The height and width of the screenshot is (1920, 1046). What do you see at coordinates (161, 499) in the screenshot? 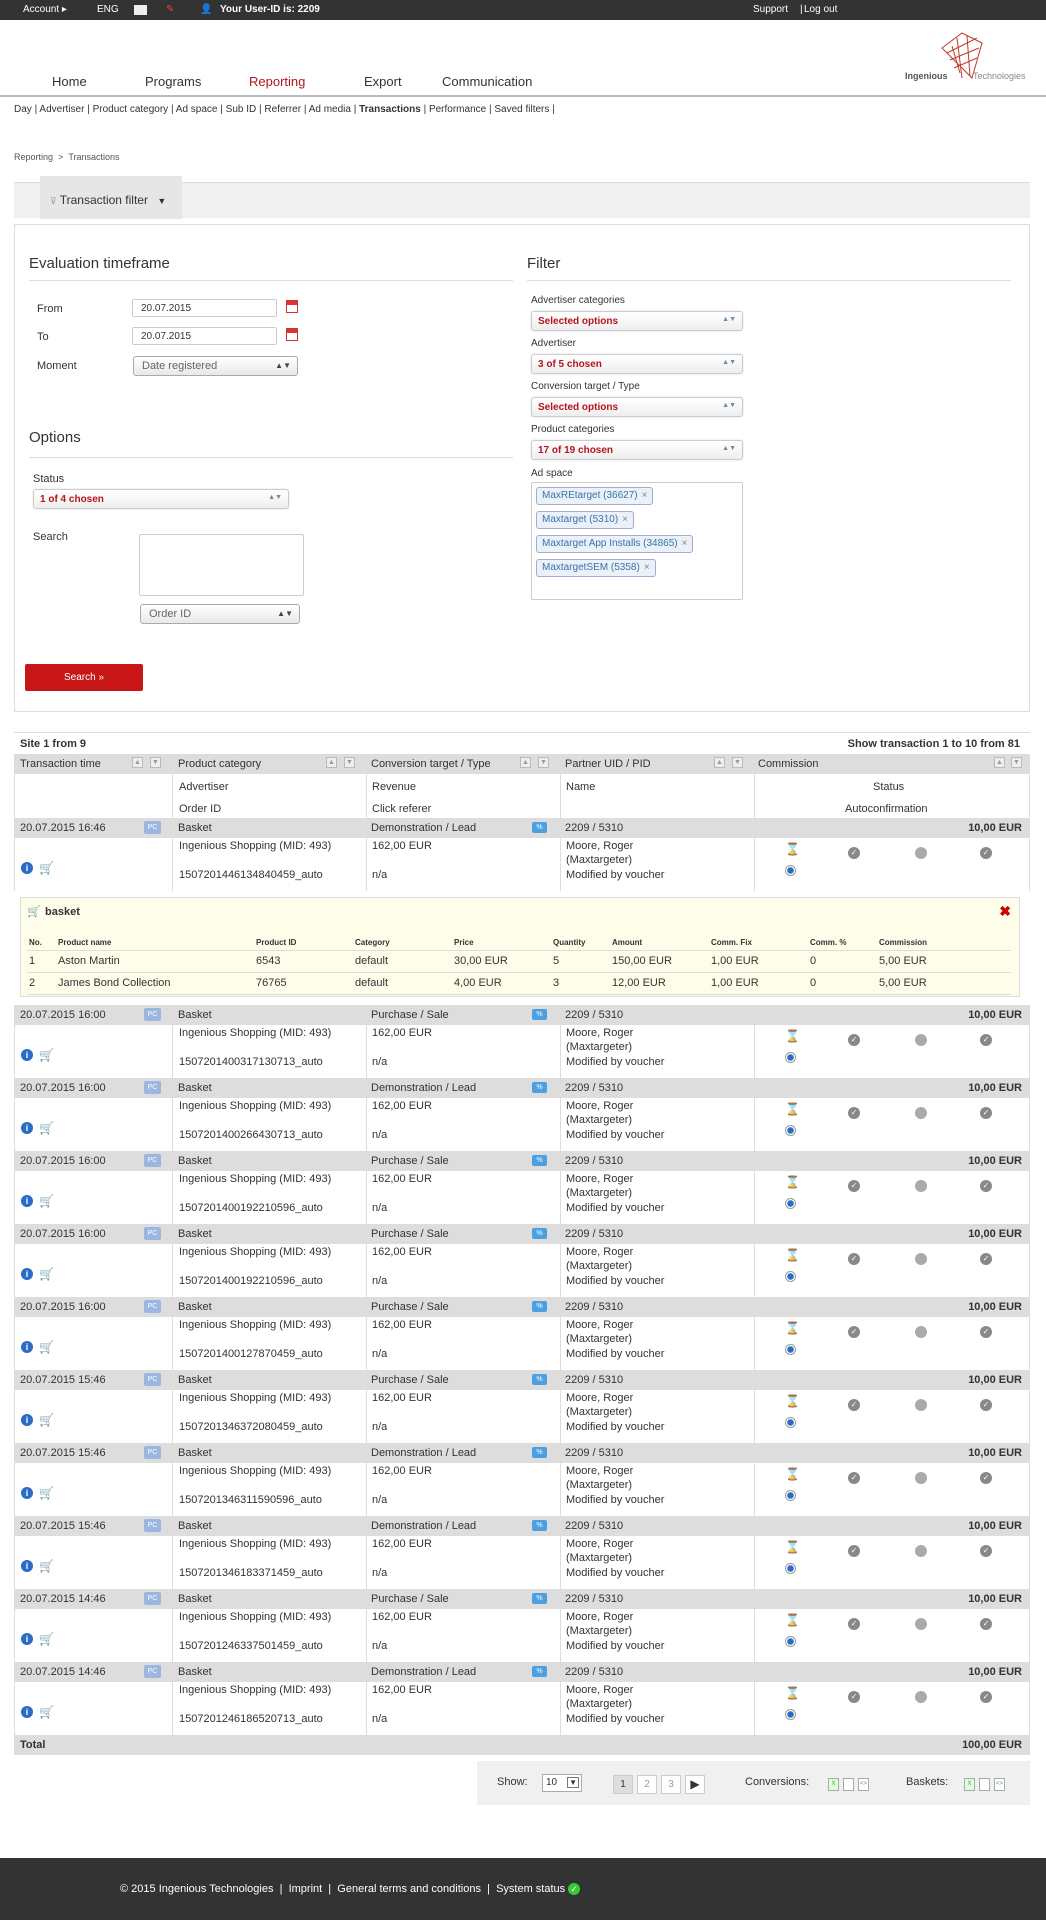
I see `status-select: 1 of 4 chosen ▲▼` at bounding box center [161, 499].